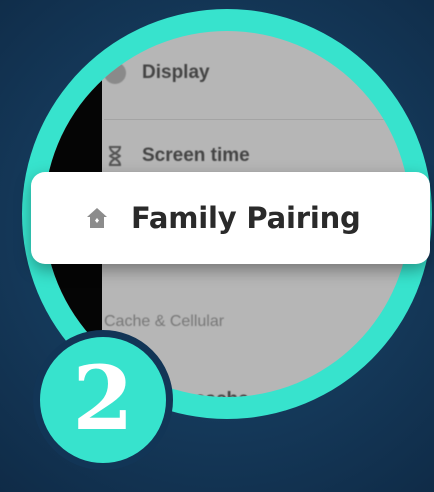 This screenshot has height=492, width=434. I want to click on step-number: 2, so click(103, 398).